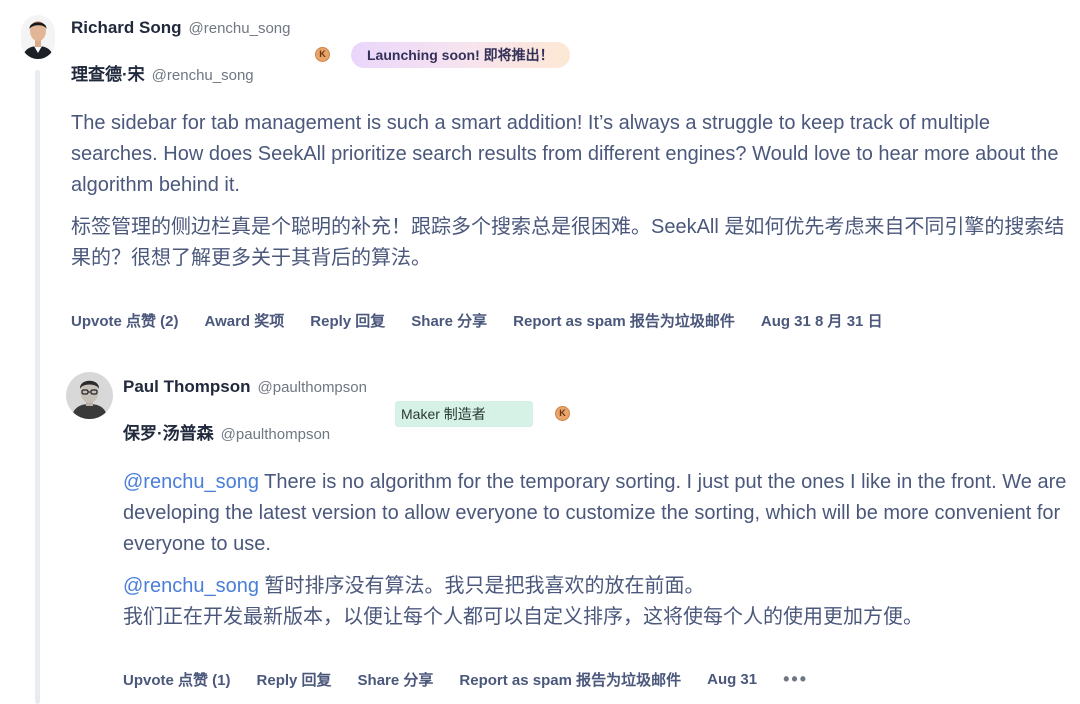 The height and width of the screenshot is (704, 1080). I want to click on comment-author-row-cn: 理查德·宋 @renchu_song, so click(162, 72).